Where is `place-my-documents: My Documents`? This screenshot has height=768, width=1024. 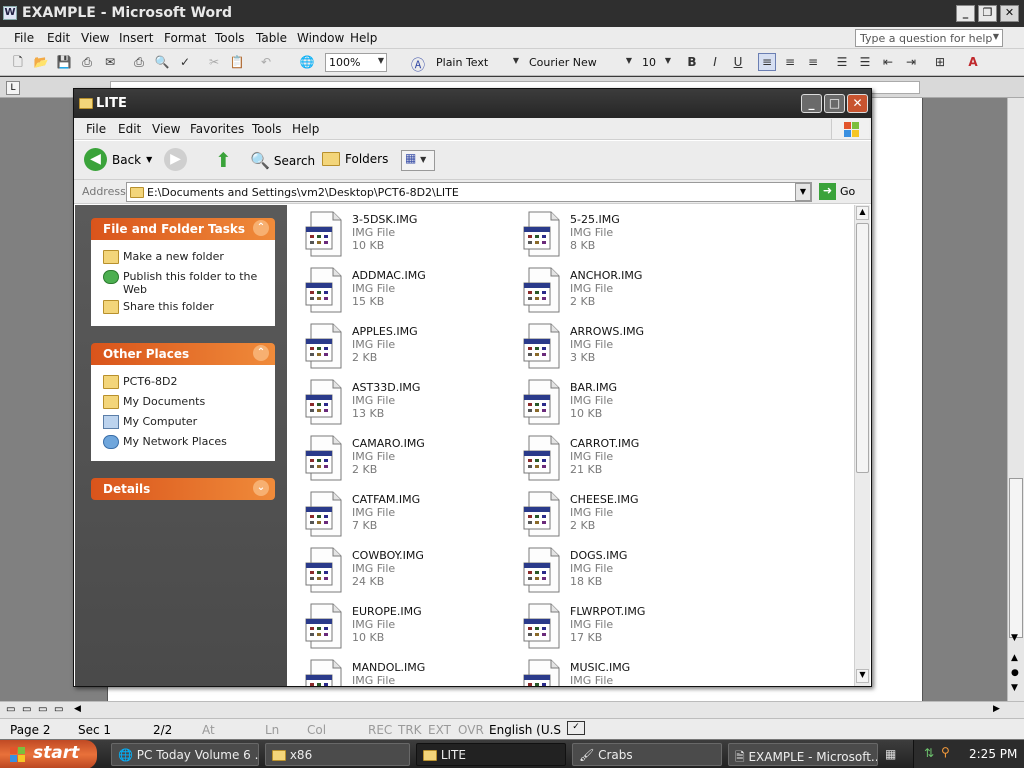
place-my-documents: My Documents is located at coordinates (154, 402).